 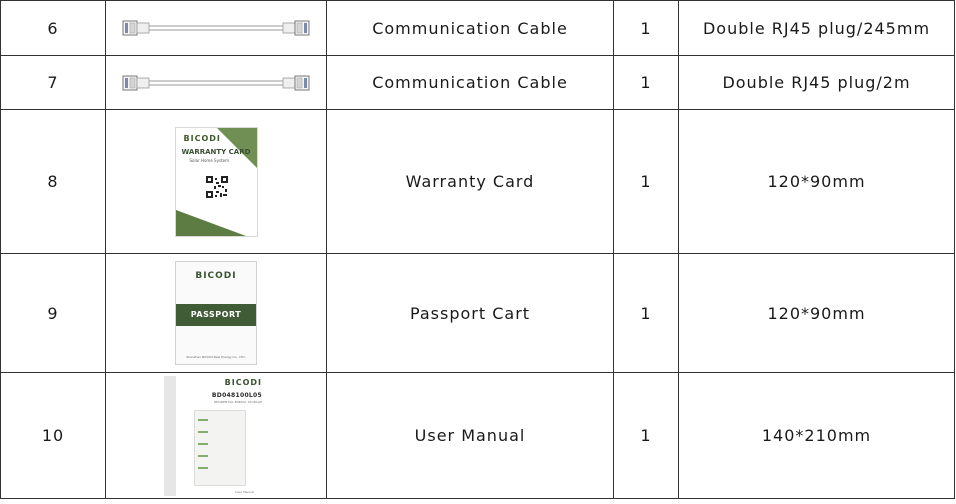 I want to click on item-number: 6, so click(x=53, y=28).